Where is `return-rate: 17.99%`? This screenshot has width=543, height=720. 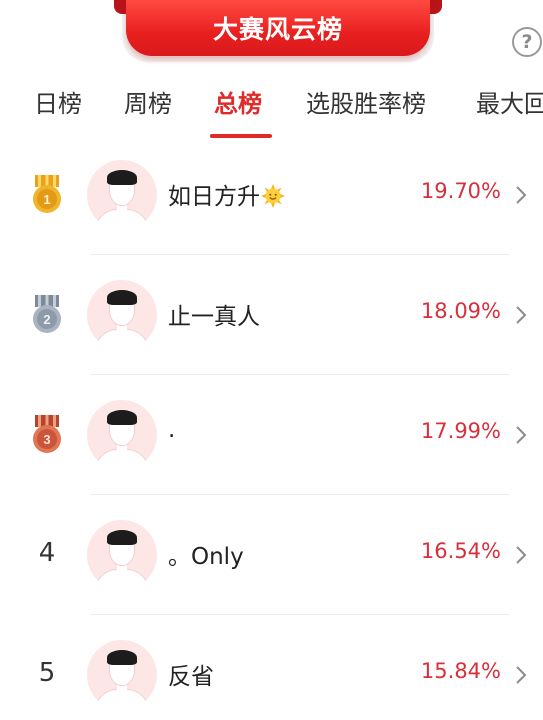
return-rate: 17.99% is located at coordinates (460, 431).